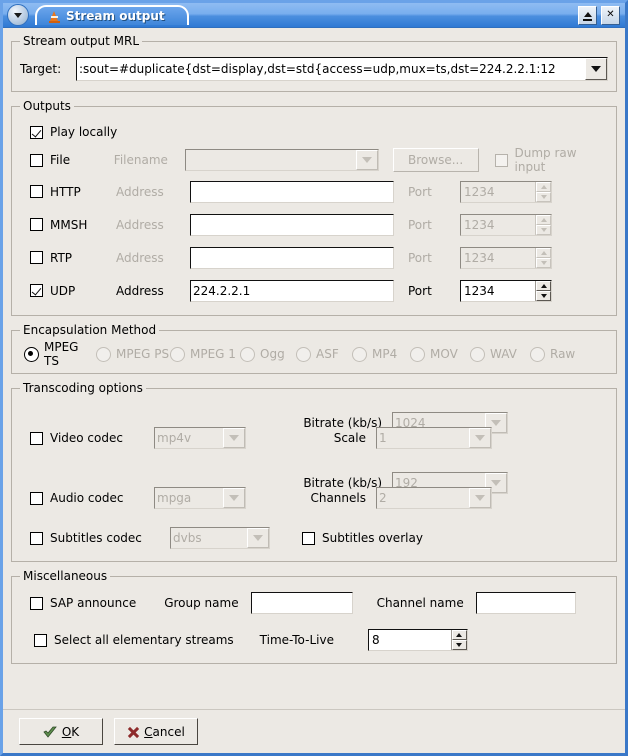 The width and height of the screenshot is (628, 756). I want to click on udp-port-spinner: 1234, so click(506, 290).